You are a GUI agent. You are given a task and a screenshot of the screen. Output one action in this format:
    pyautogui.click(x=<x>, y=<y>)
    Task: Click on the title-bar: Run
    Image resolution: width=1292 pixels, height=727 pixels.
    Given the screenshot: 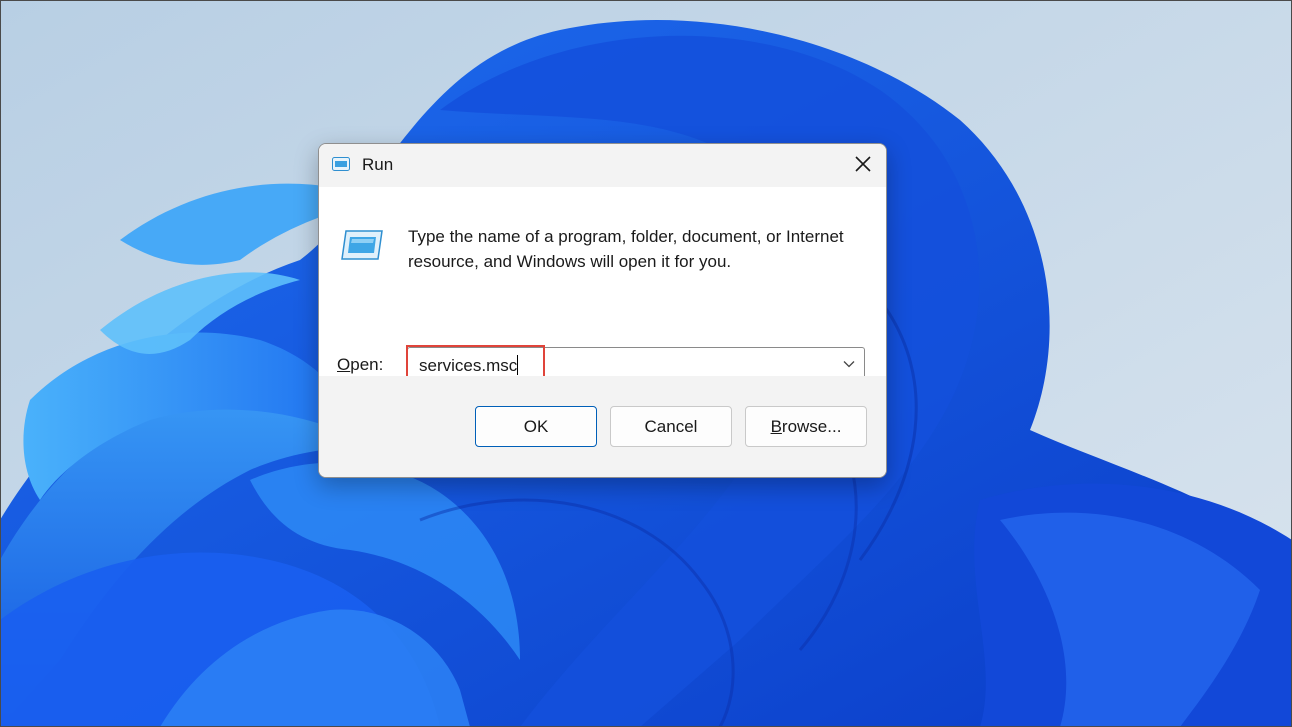 What is the action you would take?
    pyautogui.click(x=602, y=165)
    